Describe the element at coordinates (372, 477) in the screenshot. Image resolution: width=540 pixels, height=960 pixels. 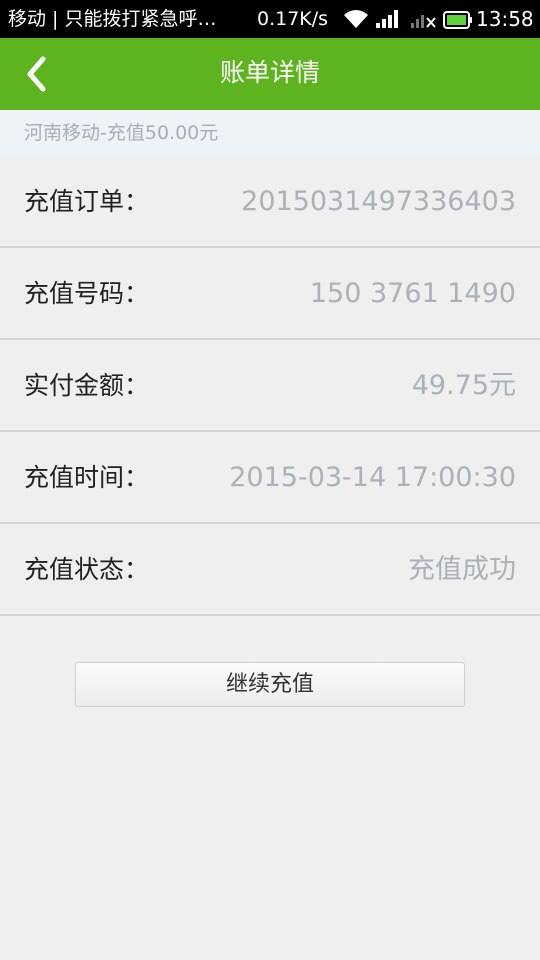
I see `detail-value: 2015-03-14 17:00:30` at that location.